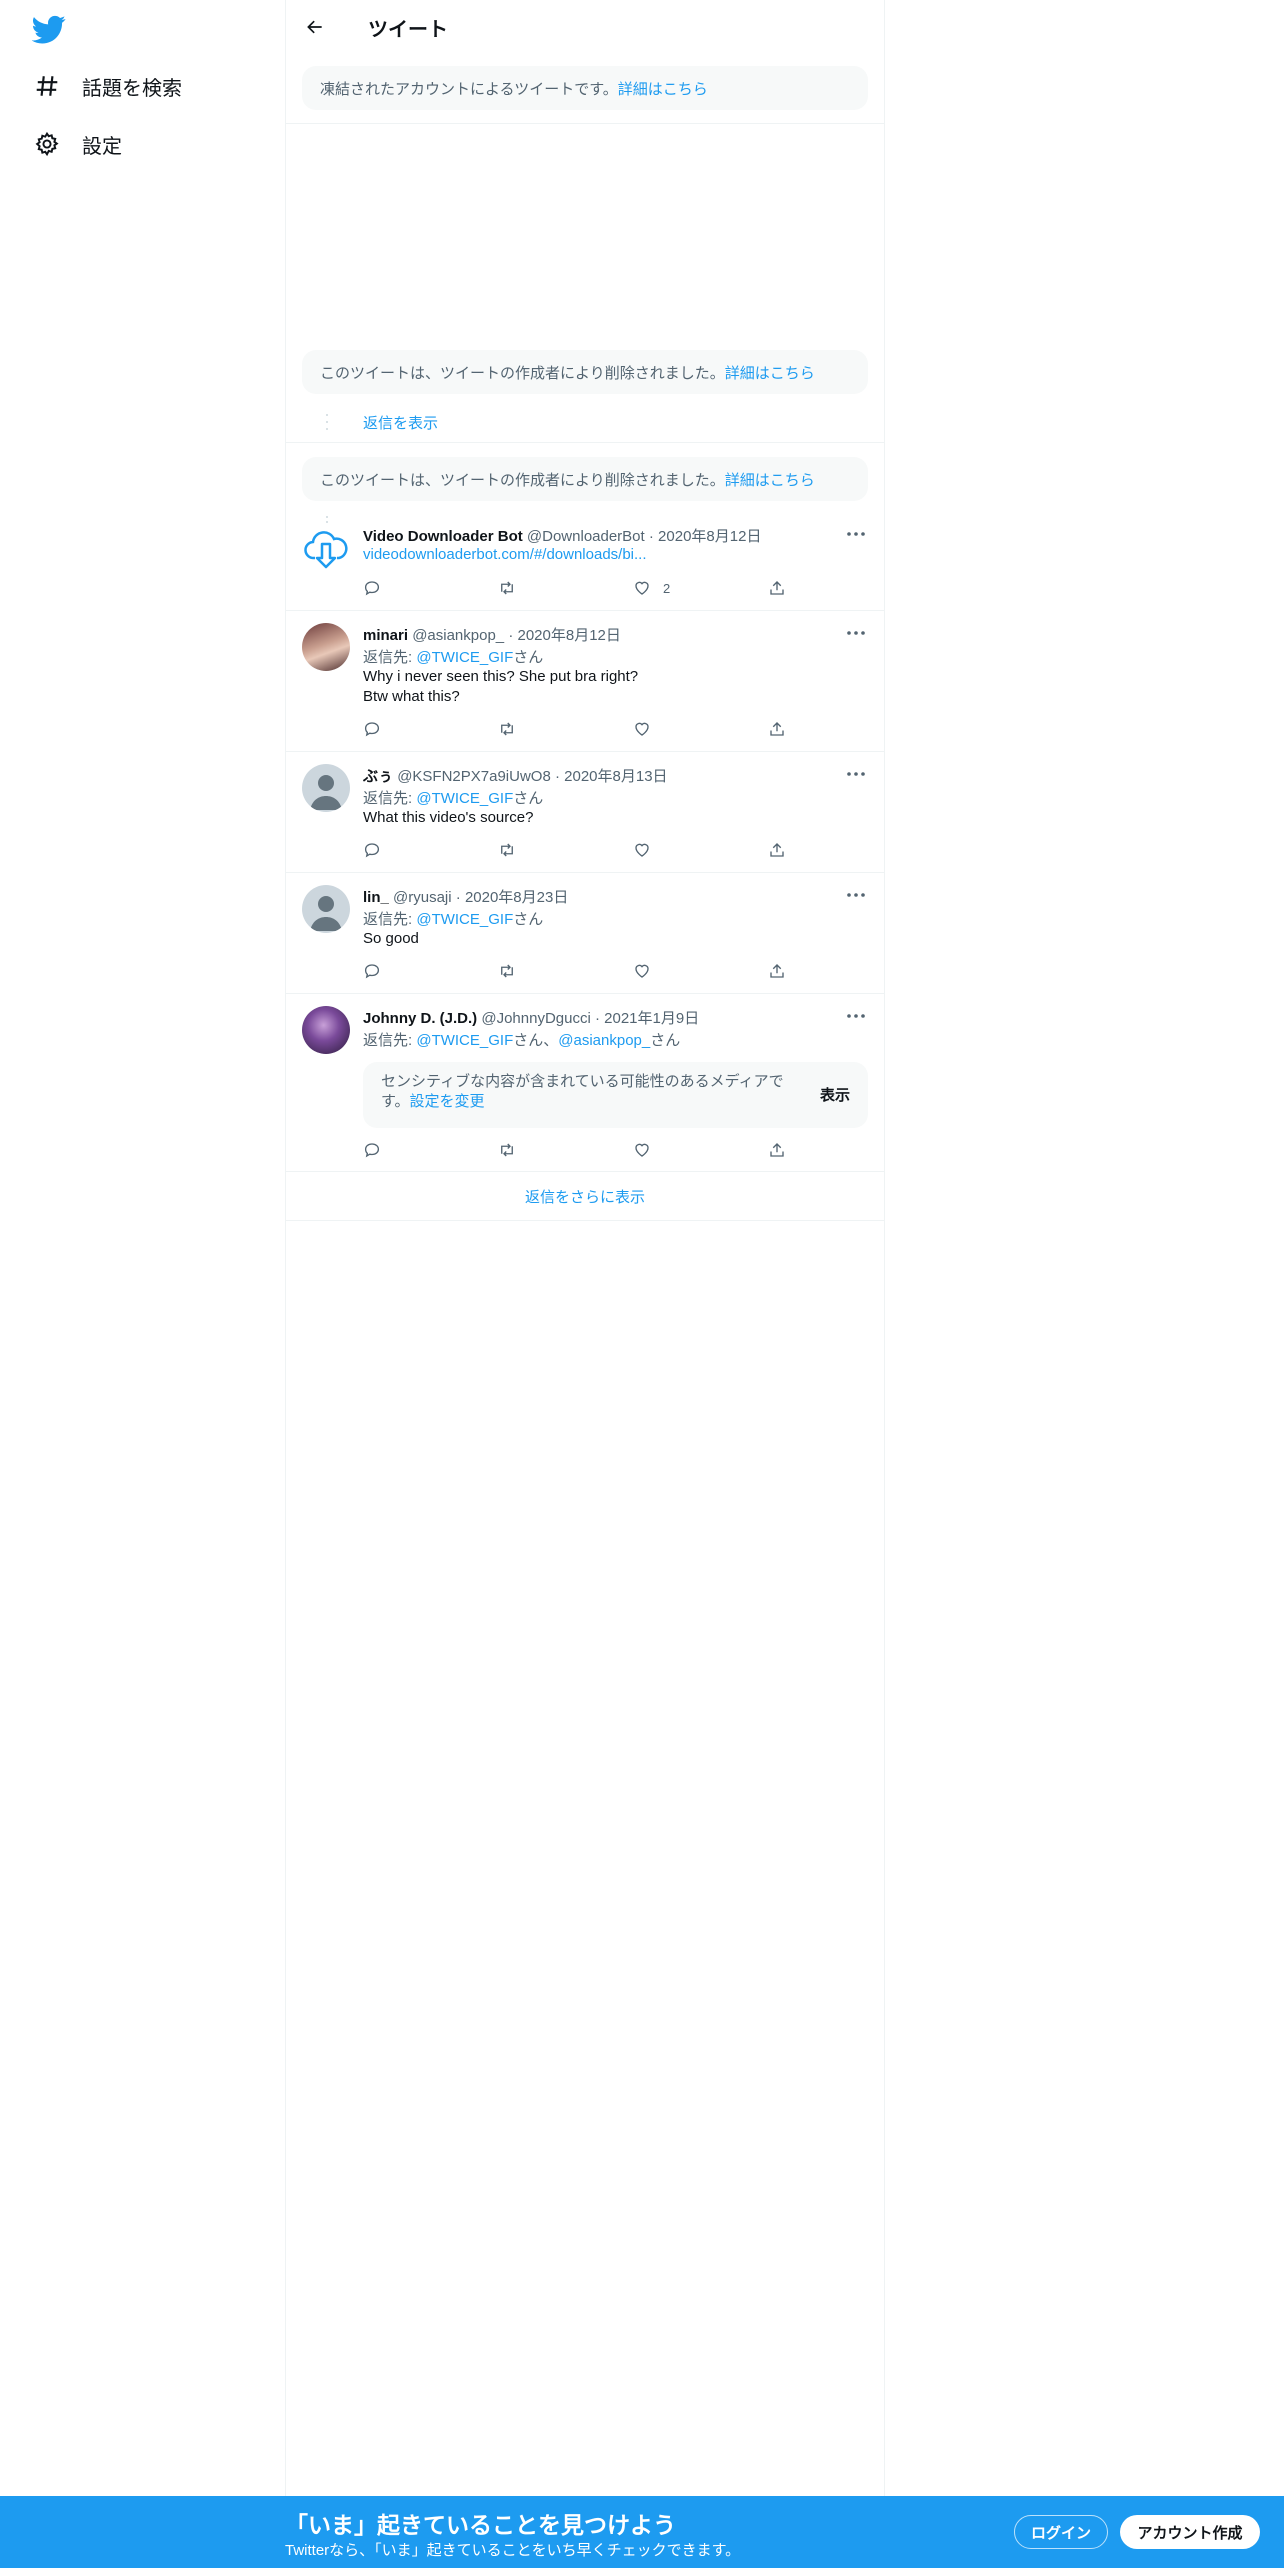 This screenshot has width=1284, height=2568. Describe the element at coordinates (516, 897) in the screenshot. I see `tweet-date: 2020年8月23日` at that location.